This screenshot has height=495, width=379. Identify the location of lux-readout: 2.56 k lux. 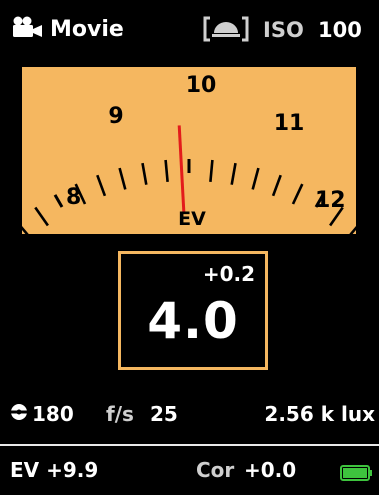
(319, 414).